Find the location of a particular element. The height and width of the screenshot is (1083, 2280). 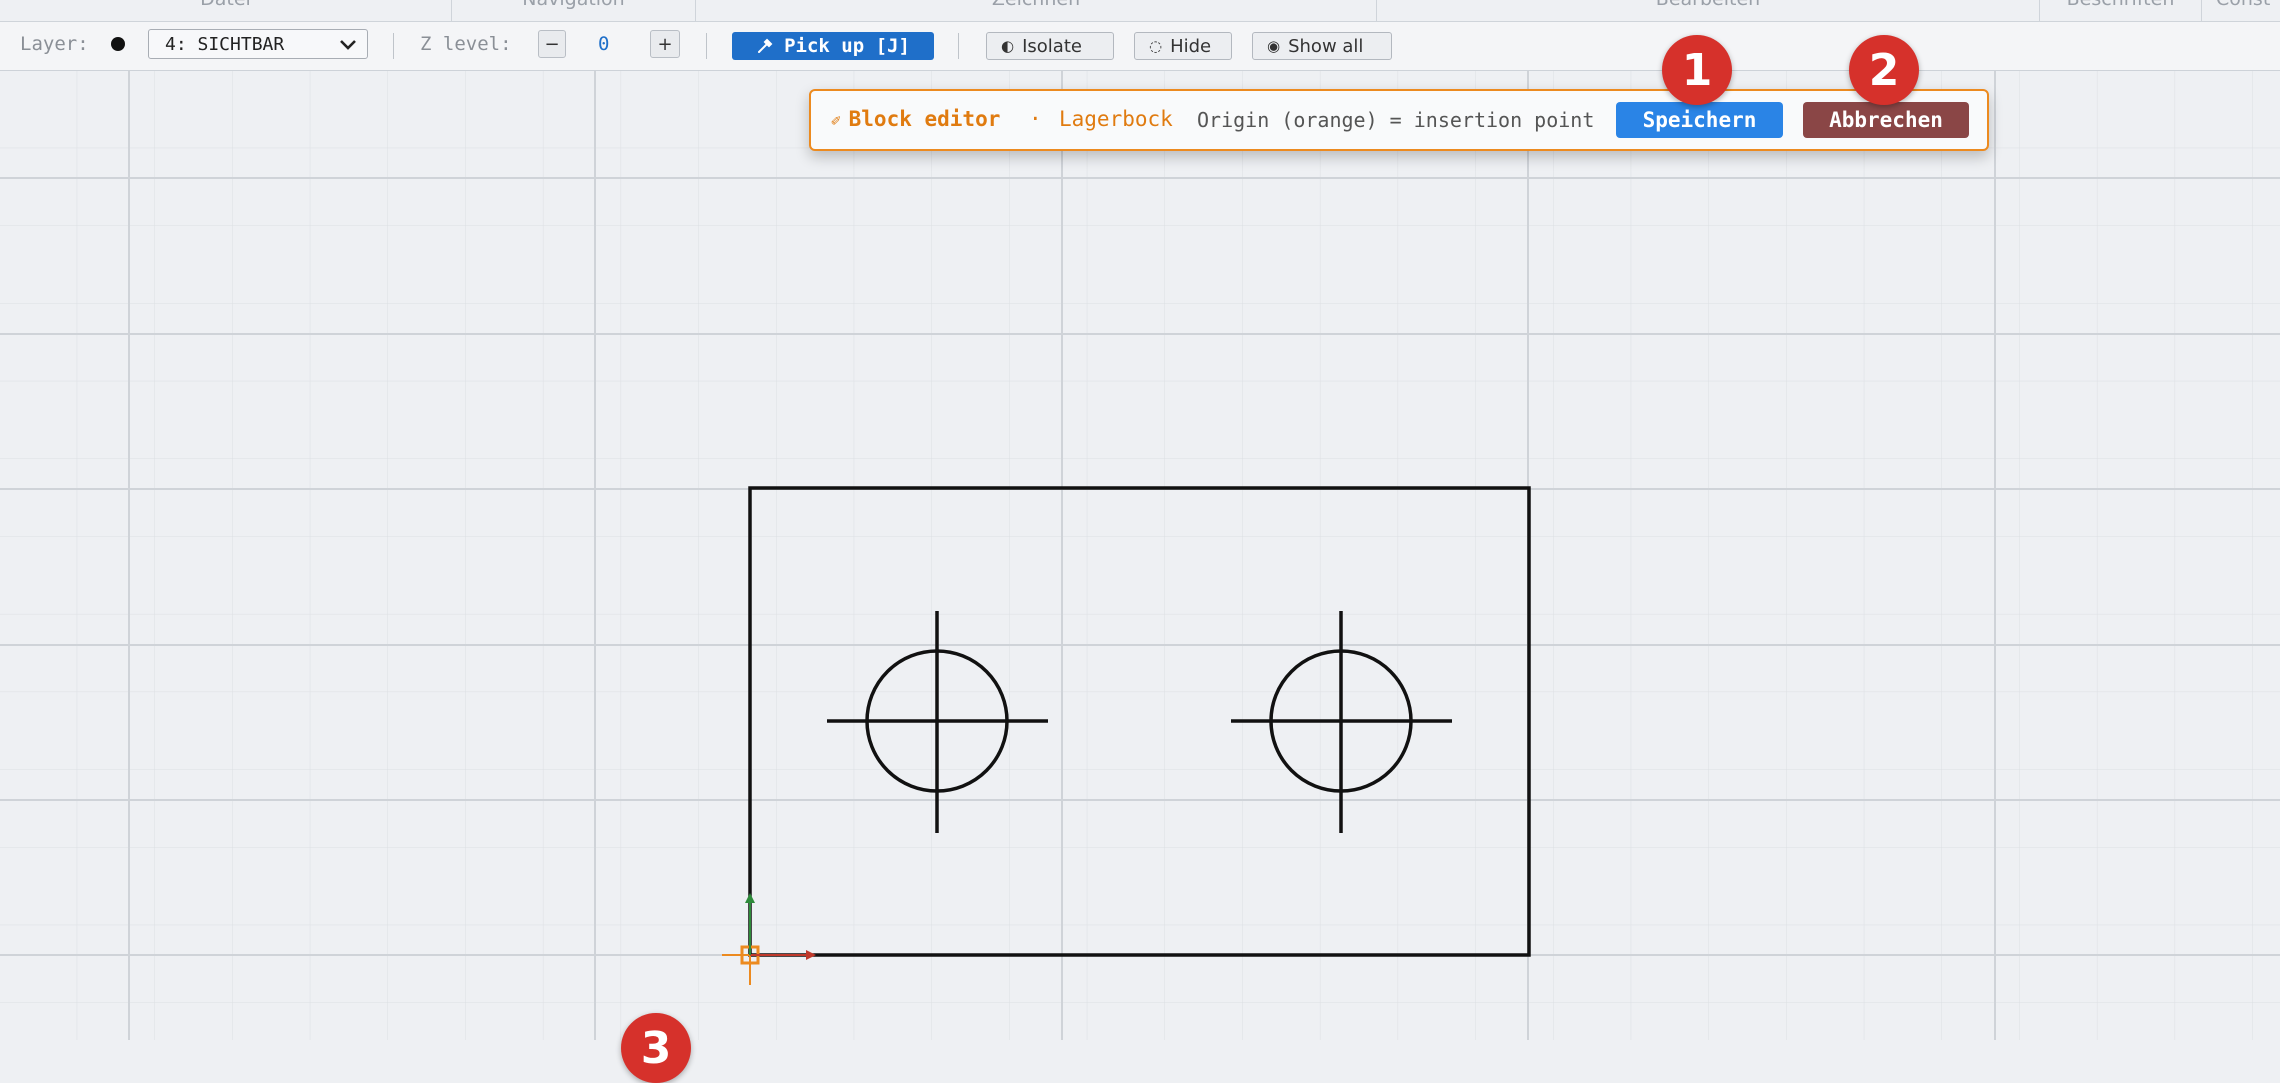

ribbon-group-beschriften: Beschriften is located at coordinates (2121, 10).